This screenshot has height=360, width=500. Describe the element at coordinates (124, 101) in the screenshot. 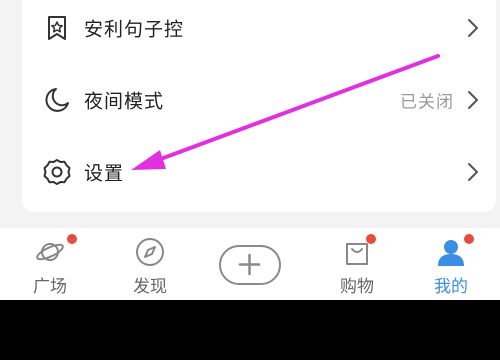

I see `menu-item-label: 夜间模式` at that location.